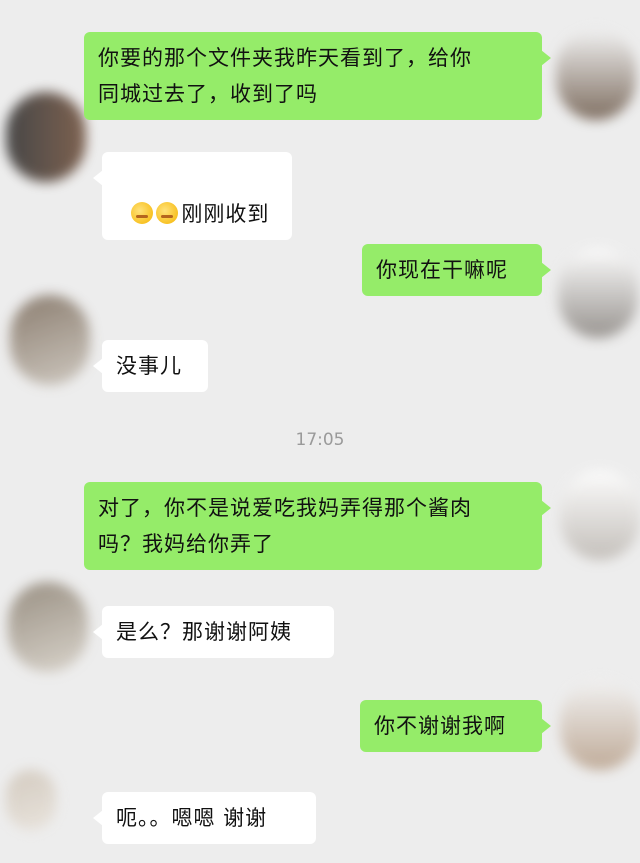 This screenshot has width=640, height=863. I want to click on message-bubble-incoming: 呃。。嗯嗯 谢谢, so click(204, 818).